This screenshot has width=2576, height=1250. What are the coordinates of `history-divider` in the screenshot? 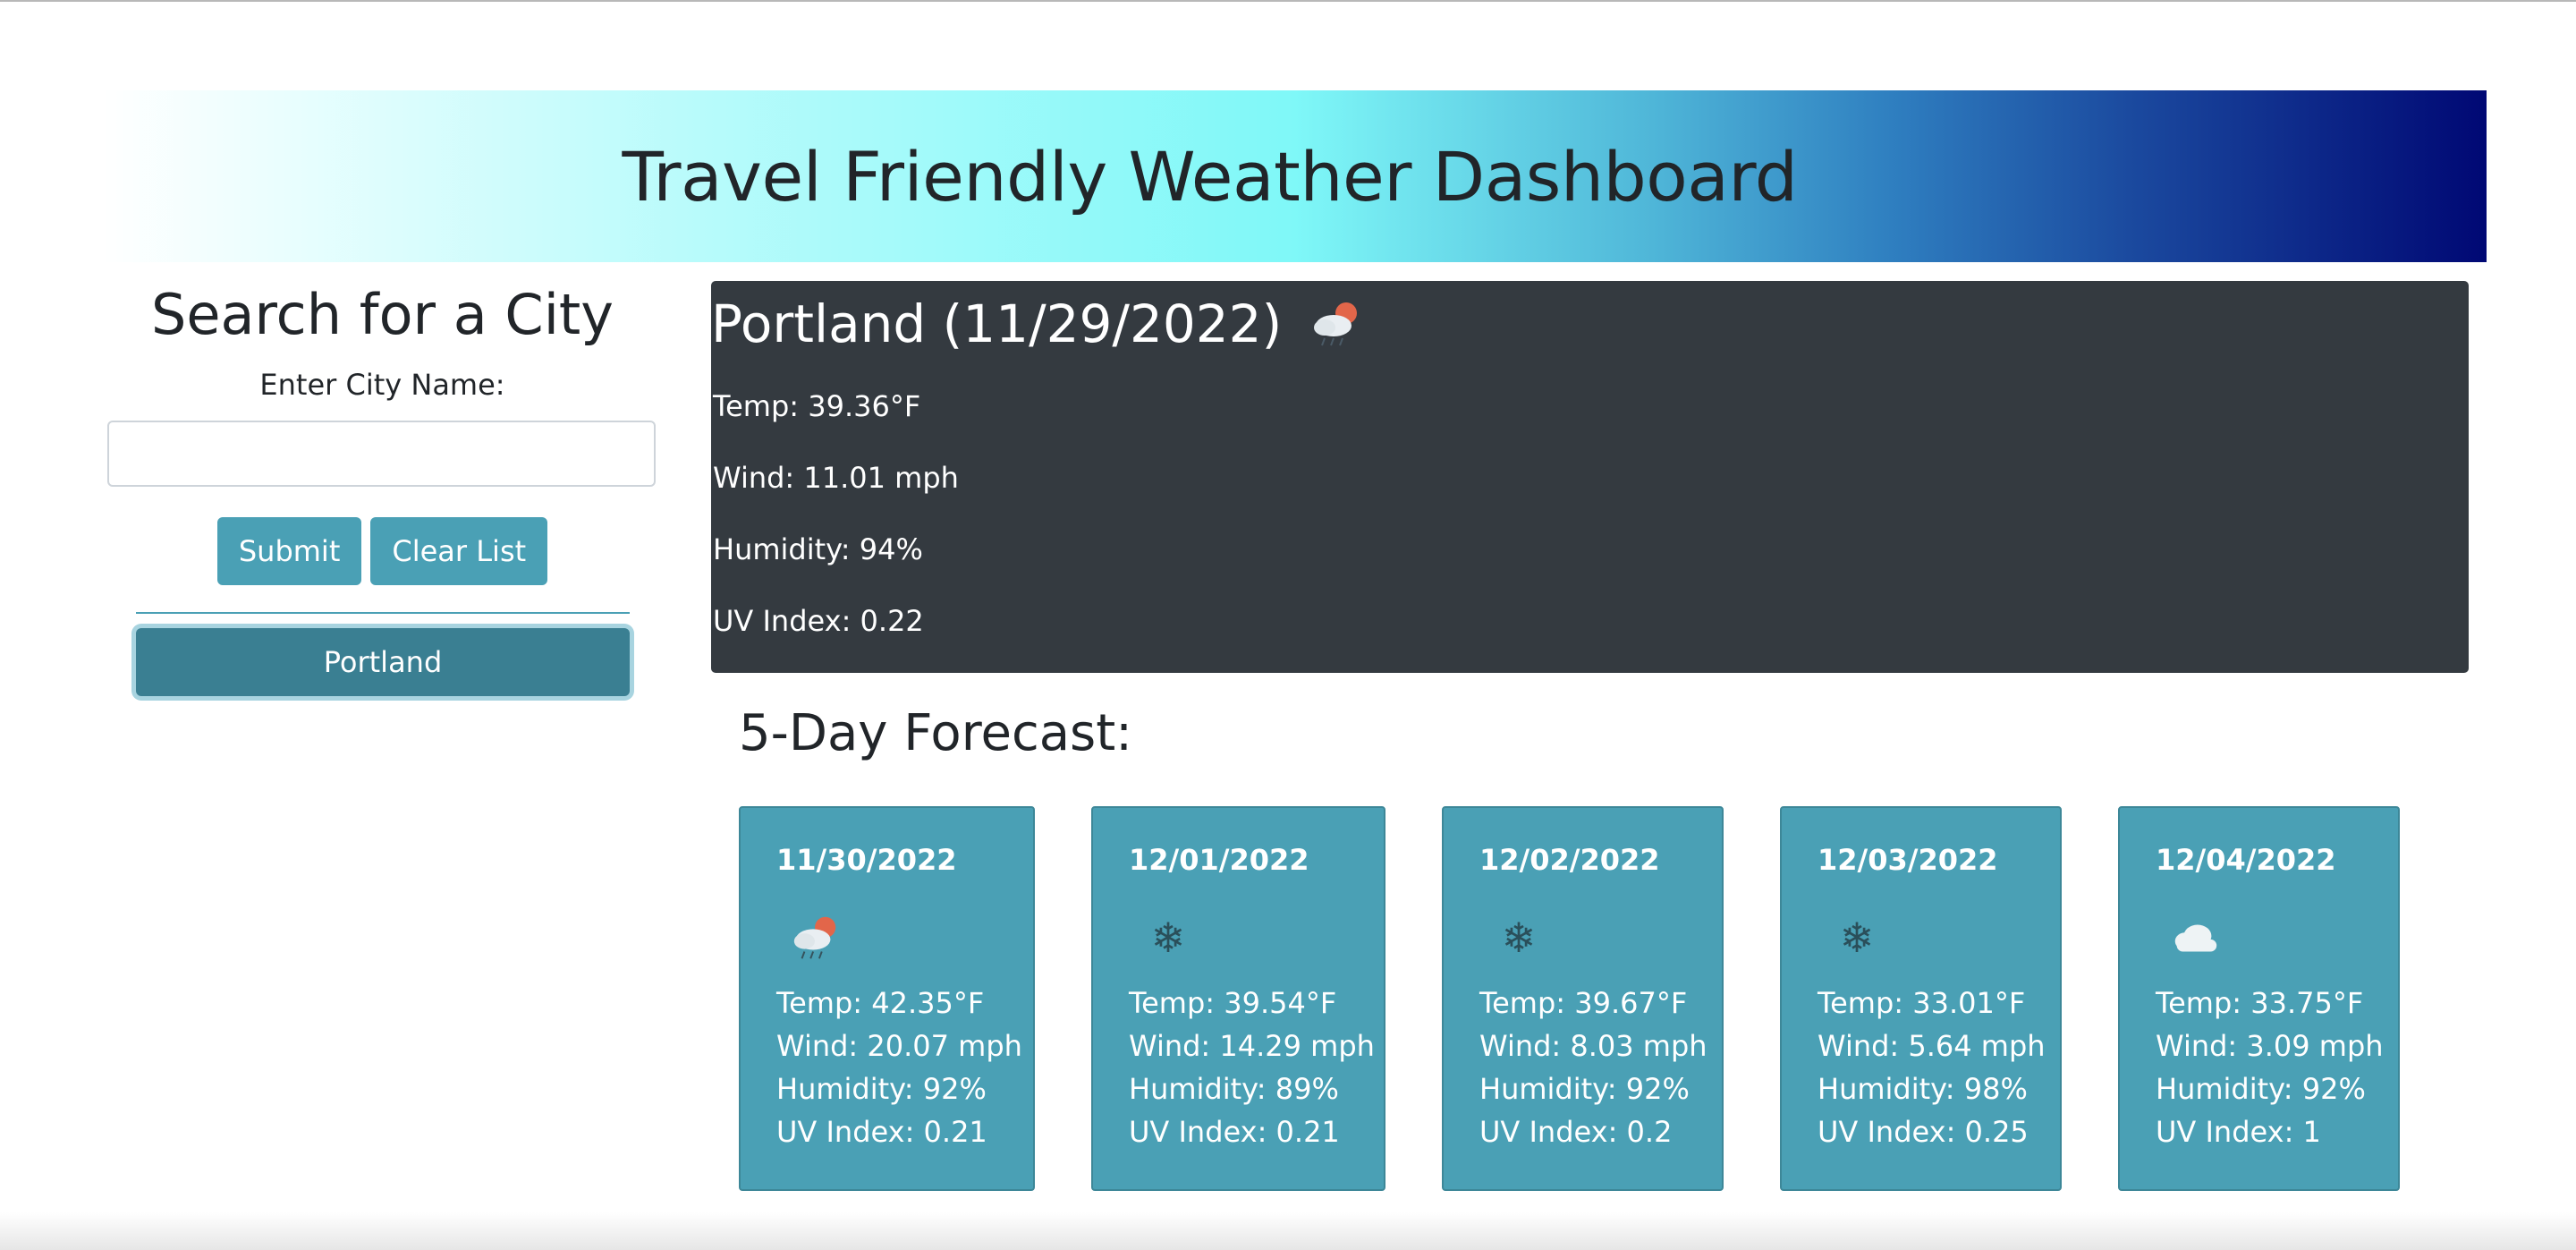 It's located at (383, 613).